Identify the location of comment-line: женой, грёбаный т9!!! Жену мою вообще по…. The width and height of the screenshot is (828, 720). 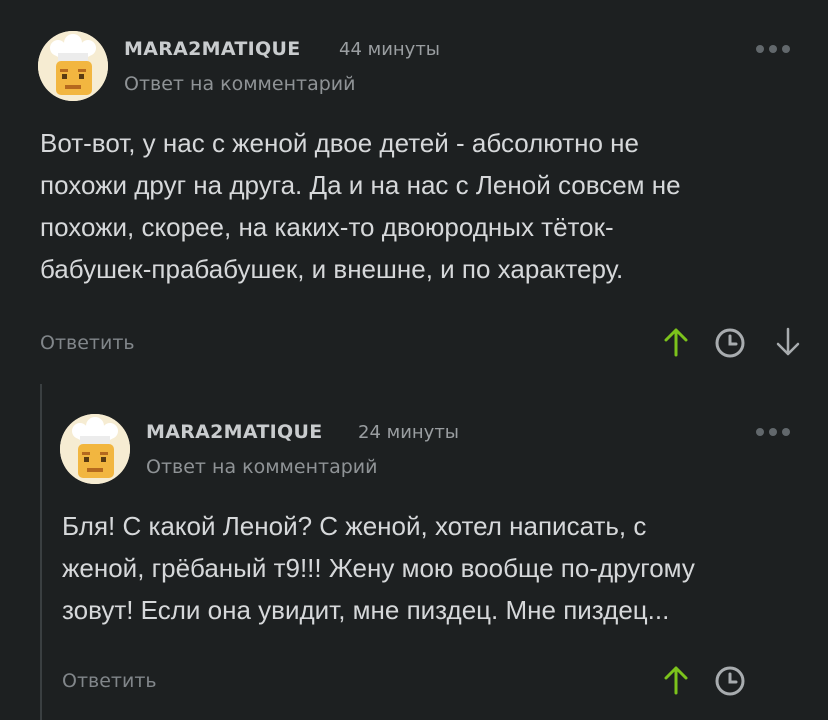
(378, 568).